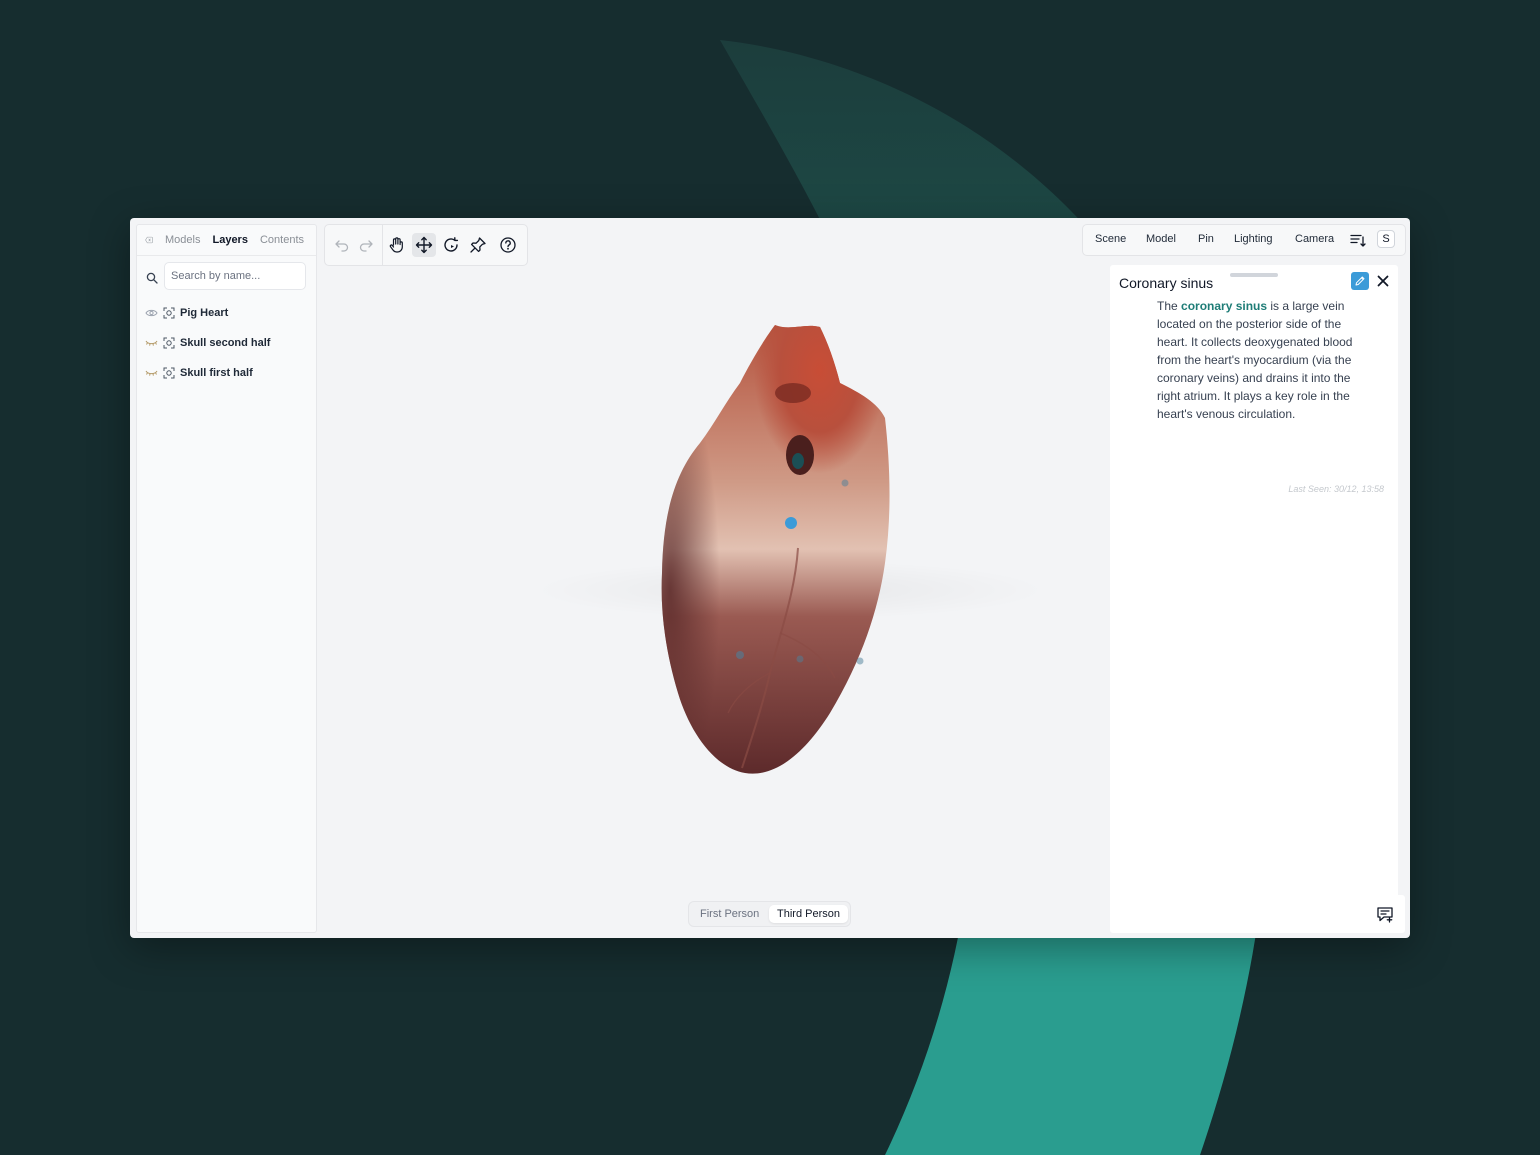 The height and width of the screenshot is (1155, 1540). Describe the element at coordinates (1253, 239) in the screenshot. I see `menu-lighting: Lighting` at that location.